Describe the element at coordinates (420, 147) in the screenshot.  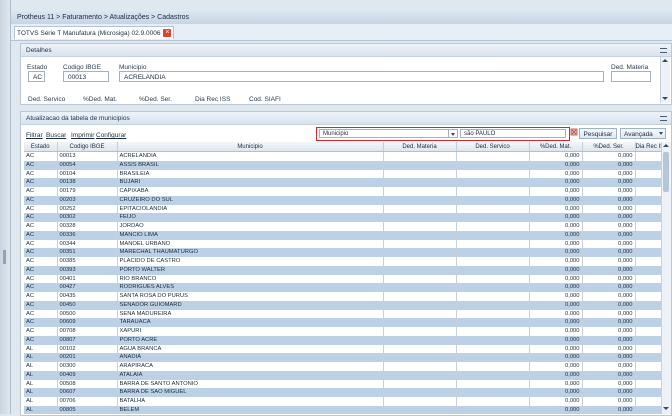
I see `column-header: Ded. Materia` at that location.